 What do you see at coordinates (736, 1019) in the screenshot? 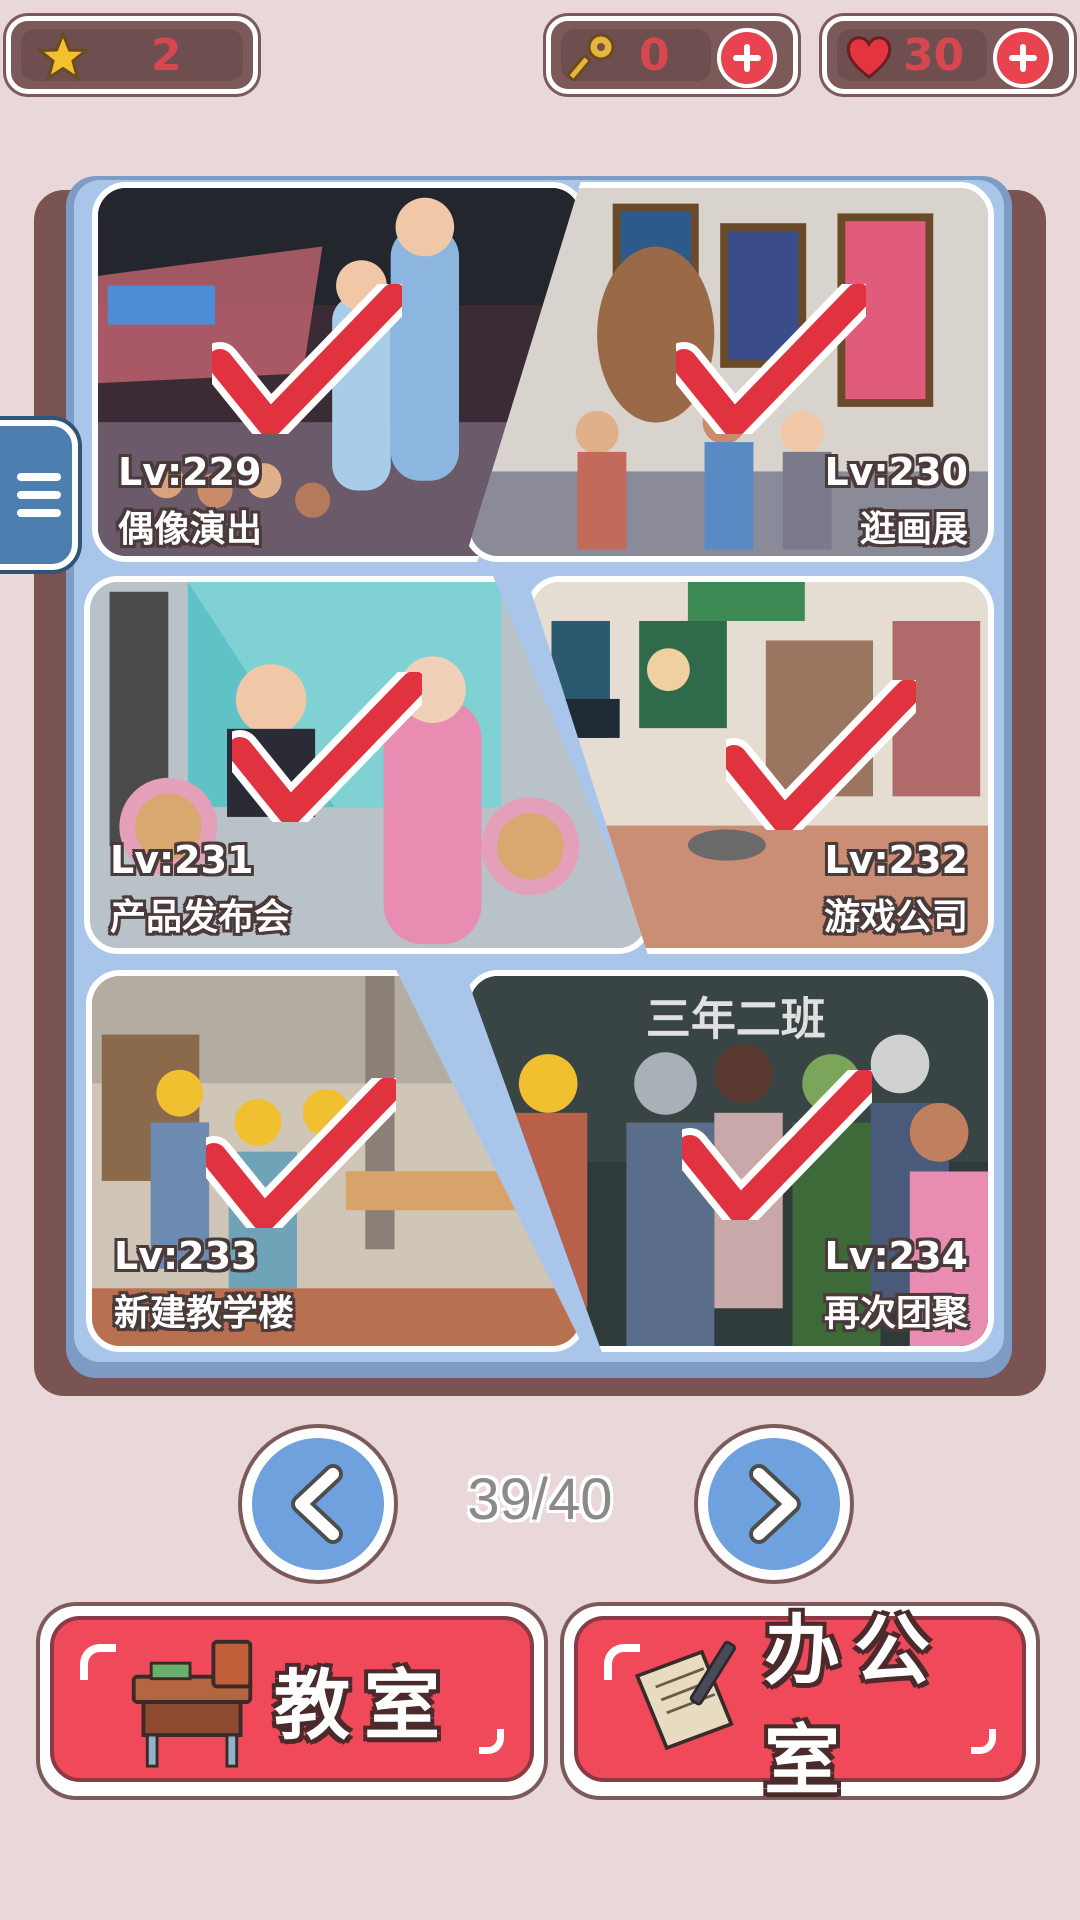
I see `svg-text: 三年二班` at bounding box center [736, 1019].